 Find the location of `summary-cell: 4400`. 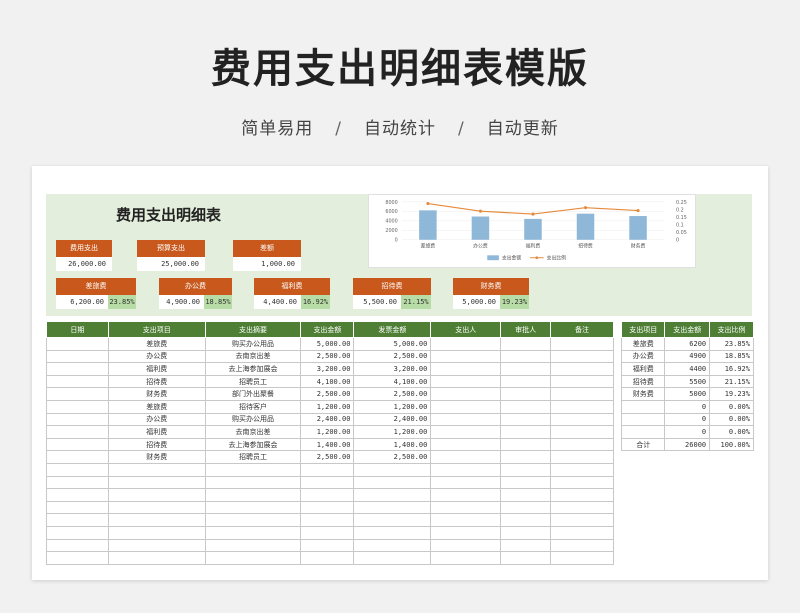

summary-cell: 4400 is located at coordinates (687, 369).